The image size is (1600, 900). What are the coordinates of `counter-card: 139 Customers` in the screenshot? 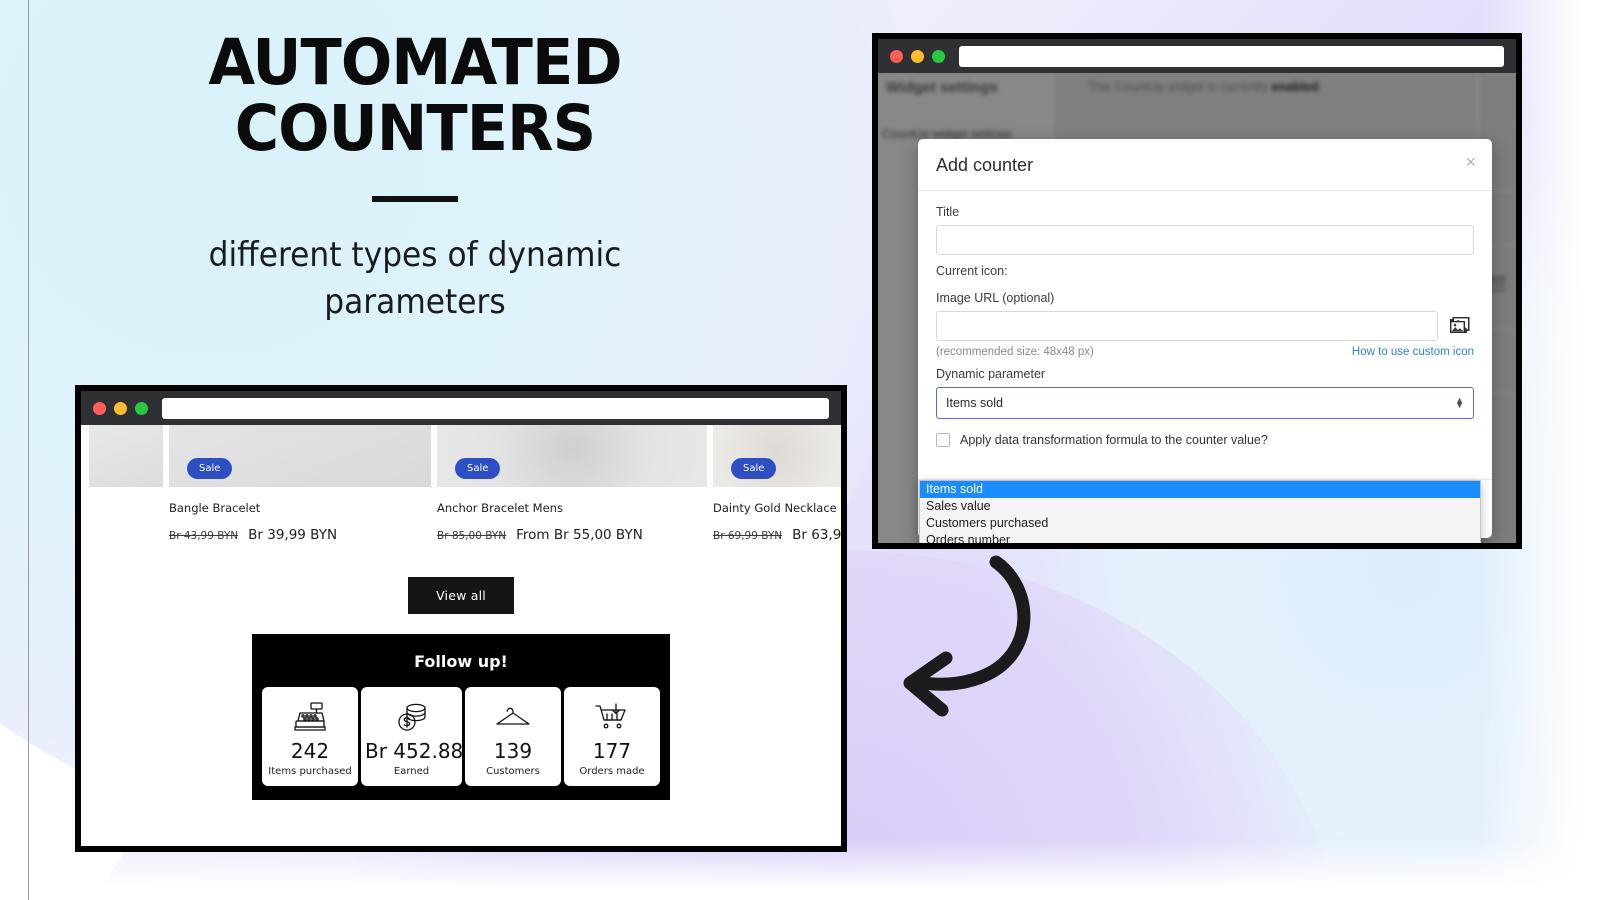 It's located at (513, 736).